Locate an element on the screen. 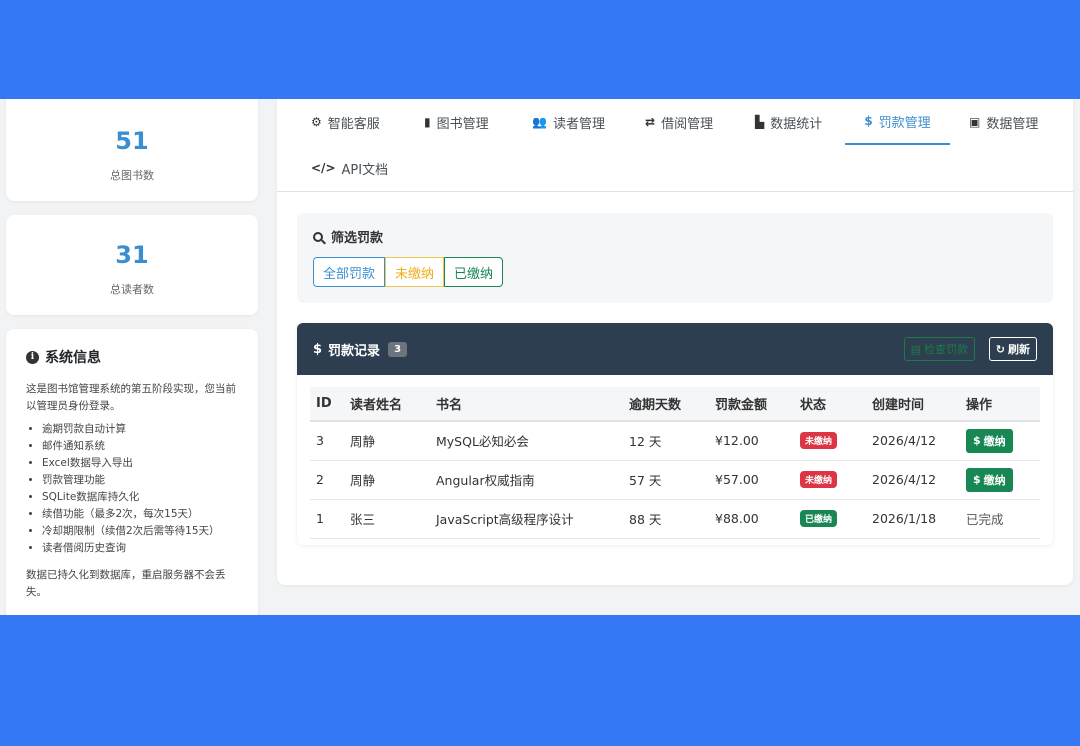 This screenshot has width=1080, height=746. cell-reader: 张三 is located at coordinates (387, 519).